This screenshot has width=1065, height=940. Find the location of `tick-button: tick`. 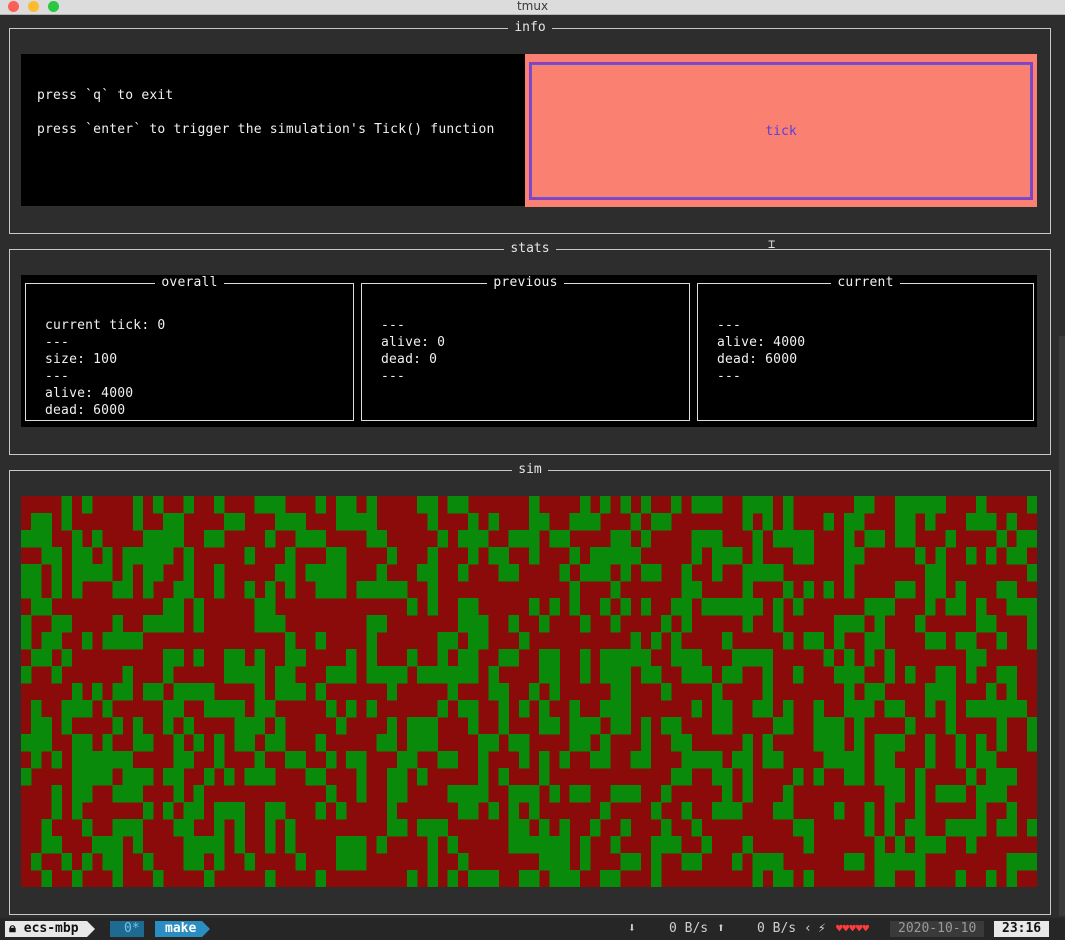

tick-button: tick is located at coordinates (781, 131).